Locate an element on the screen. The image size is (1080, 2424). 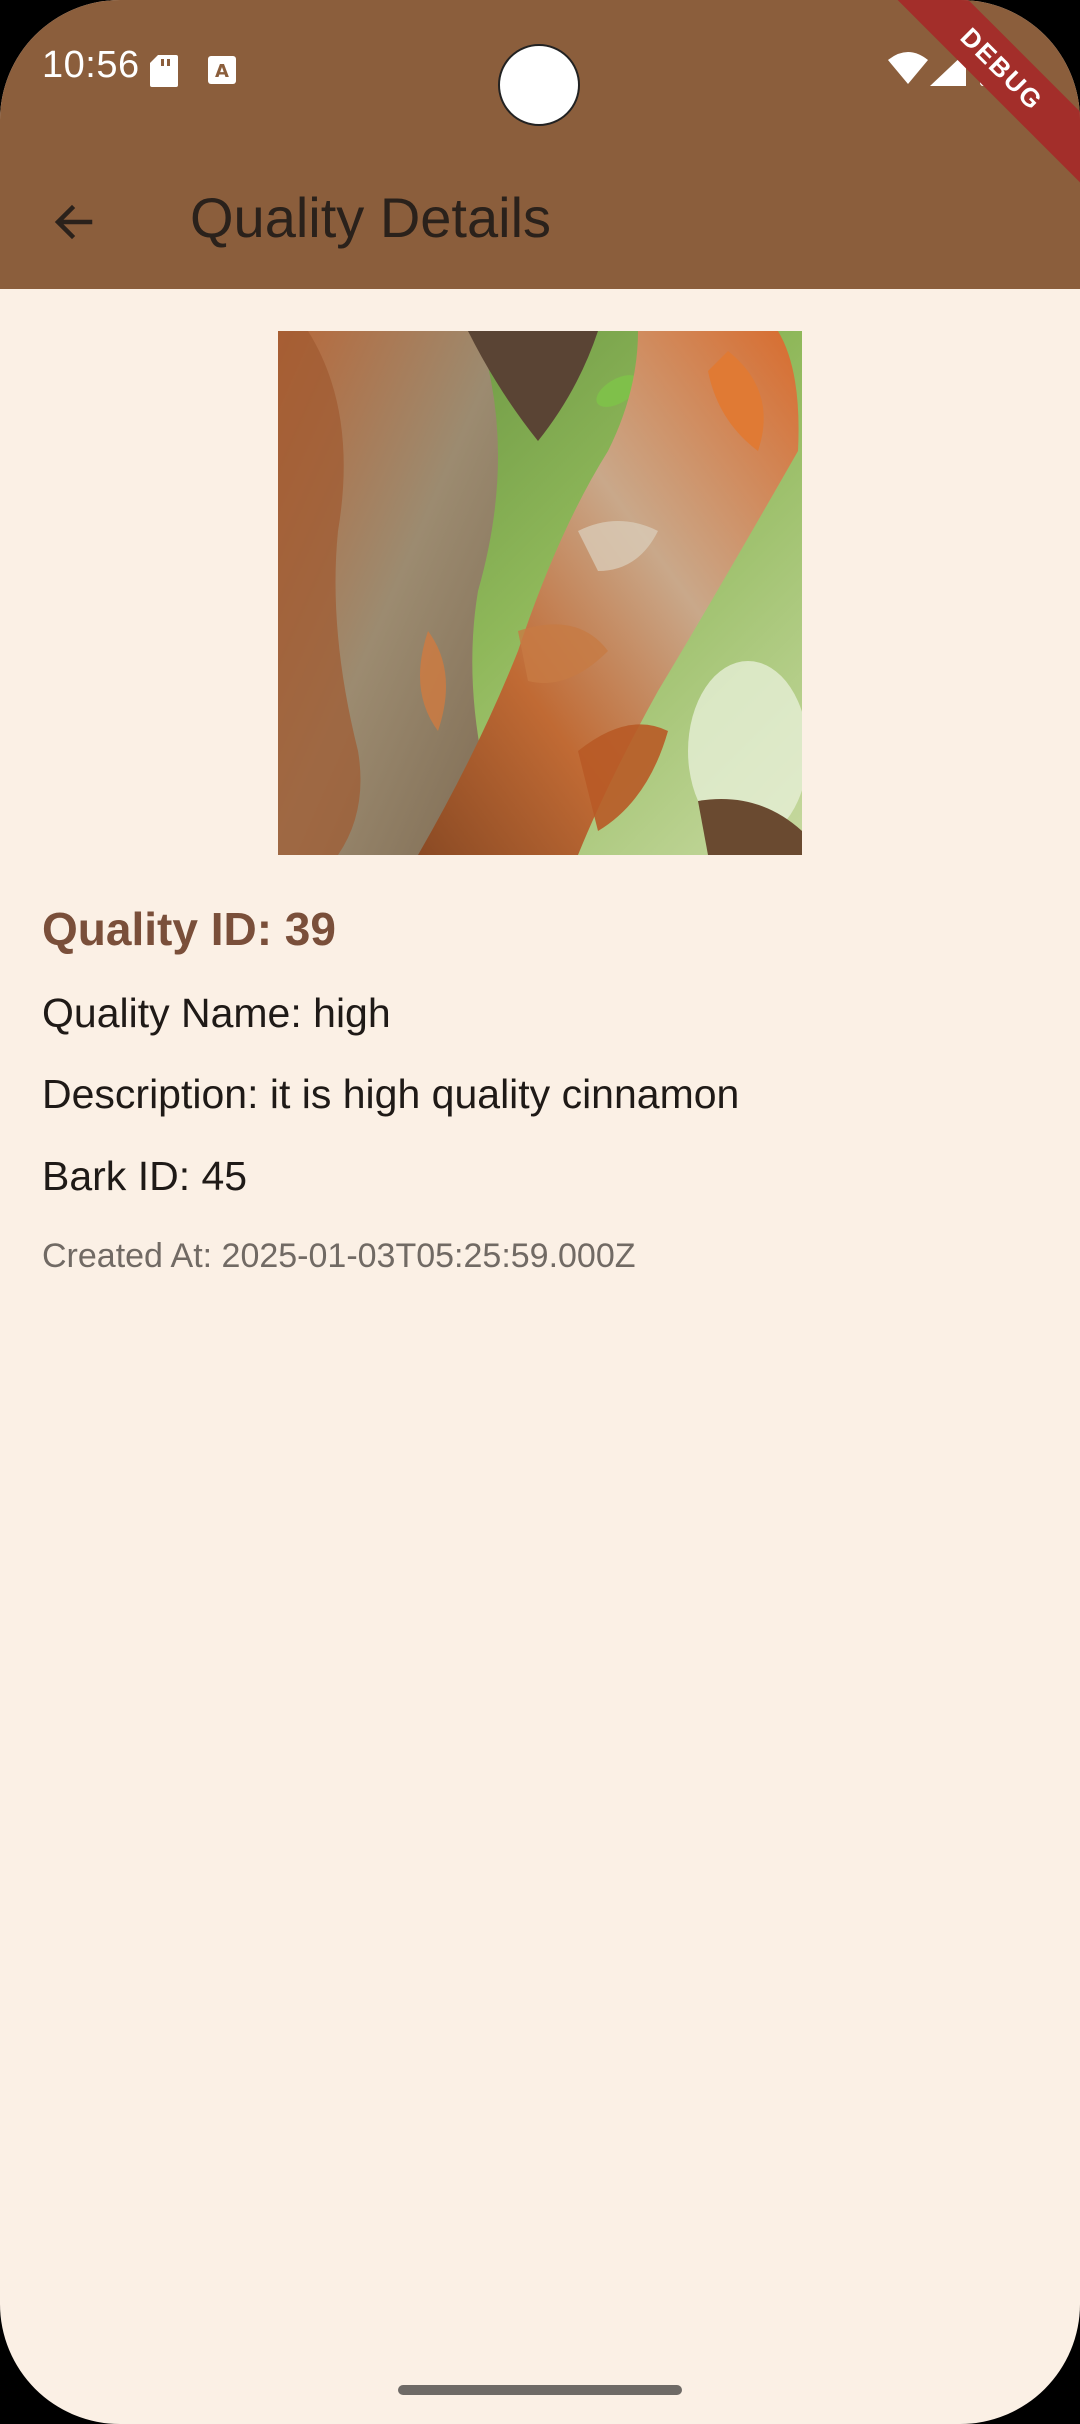
app-bar: 10:56 A DEBUG Quality Details is located at coordinates (540, 144).